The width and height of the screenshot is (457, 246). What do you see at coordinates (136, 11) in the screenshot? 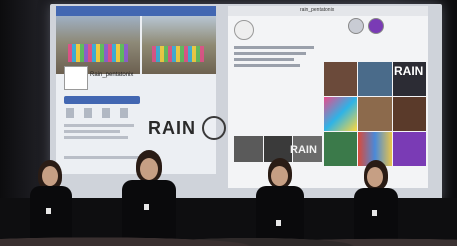
I see `facebook-header-bar` at bounding box center [136, 11].